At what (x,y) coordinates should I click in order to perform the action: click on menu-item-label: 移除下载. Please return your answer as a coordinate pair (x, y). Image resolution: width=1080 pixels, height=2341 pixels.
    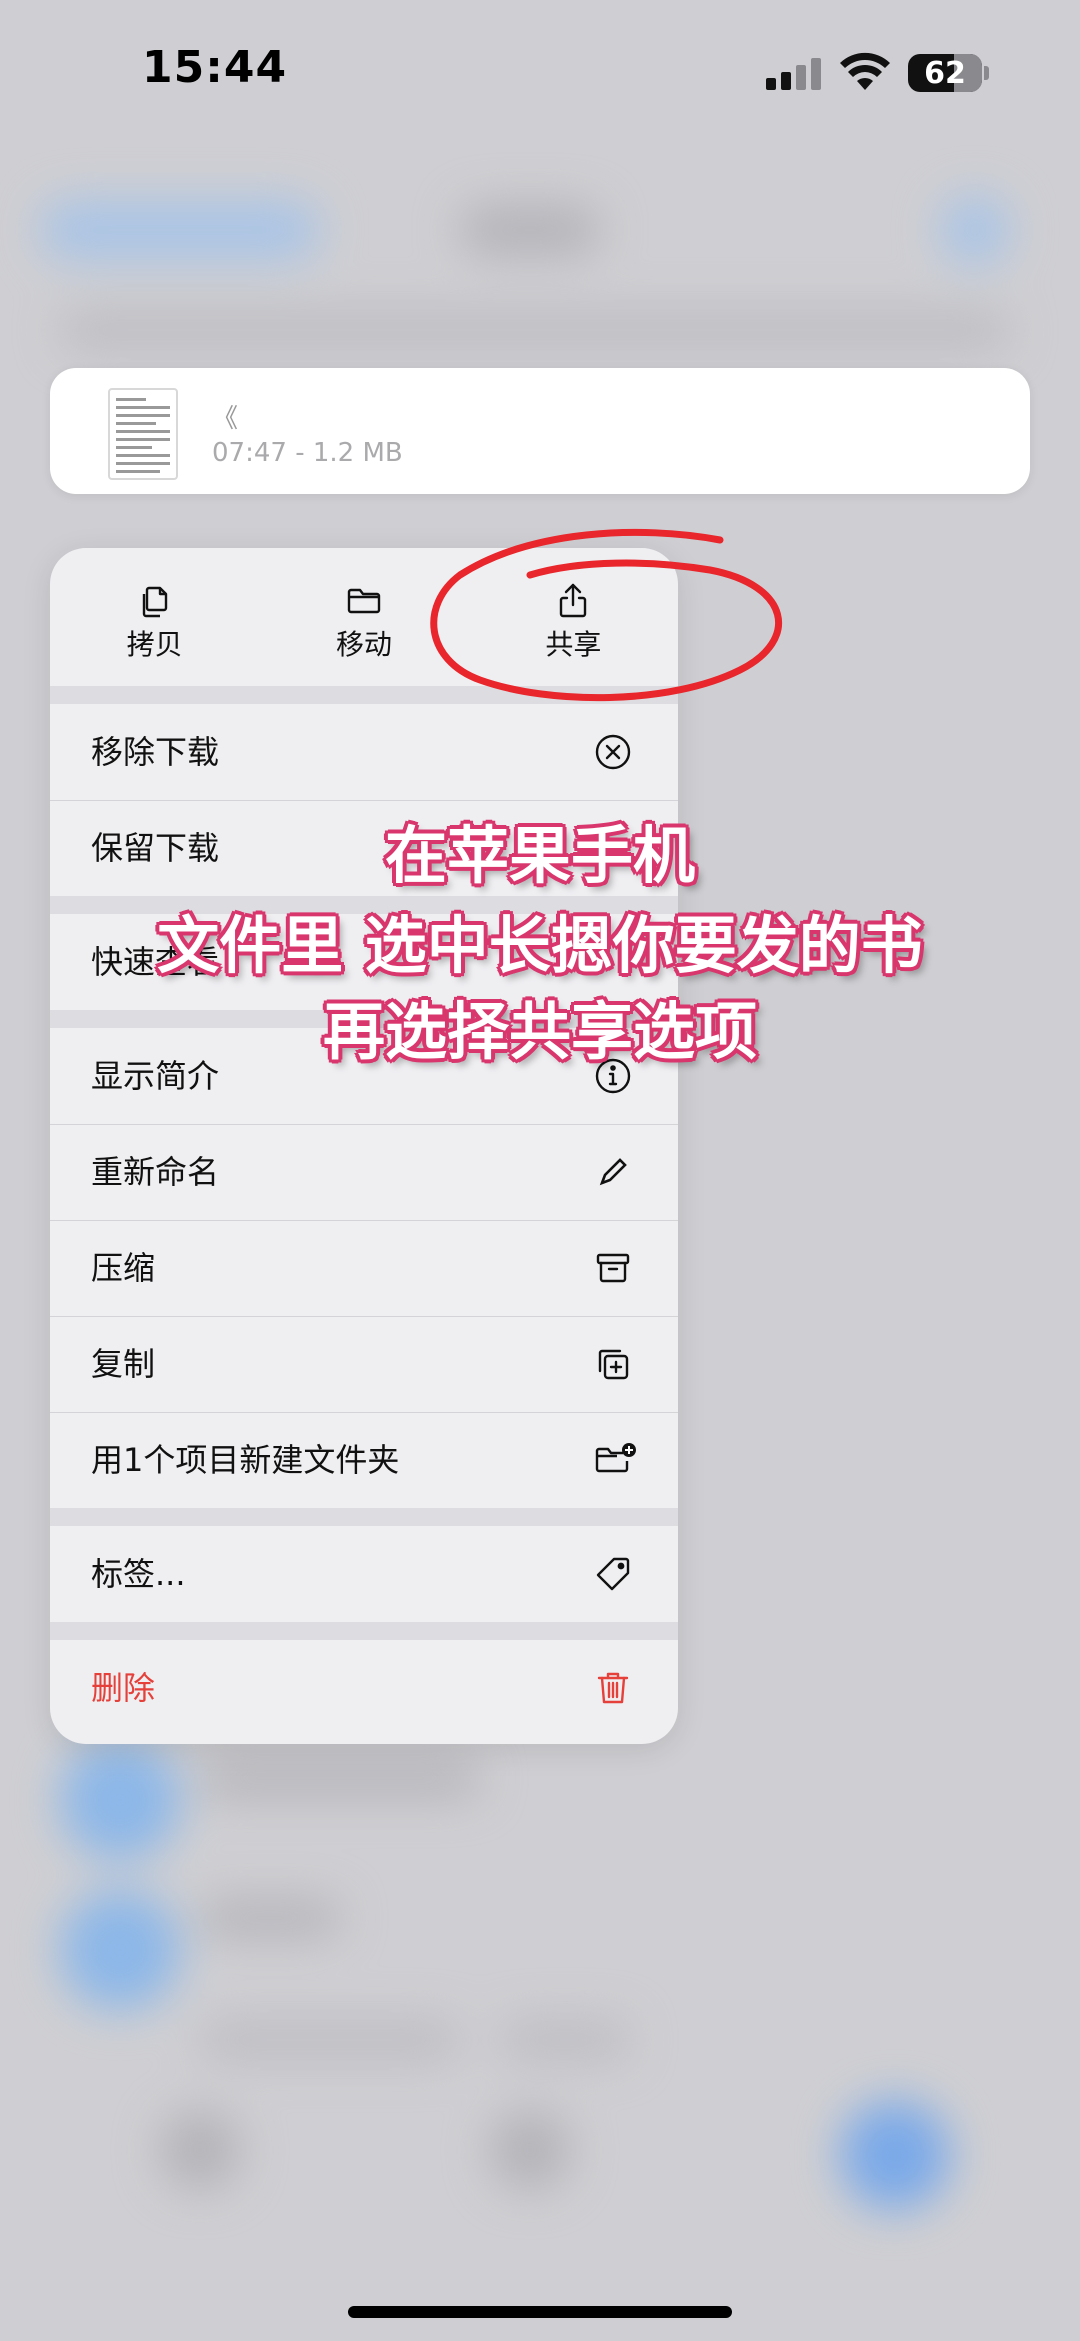
    Looking at the image, I should click on (155, 752).